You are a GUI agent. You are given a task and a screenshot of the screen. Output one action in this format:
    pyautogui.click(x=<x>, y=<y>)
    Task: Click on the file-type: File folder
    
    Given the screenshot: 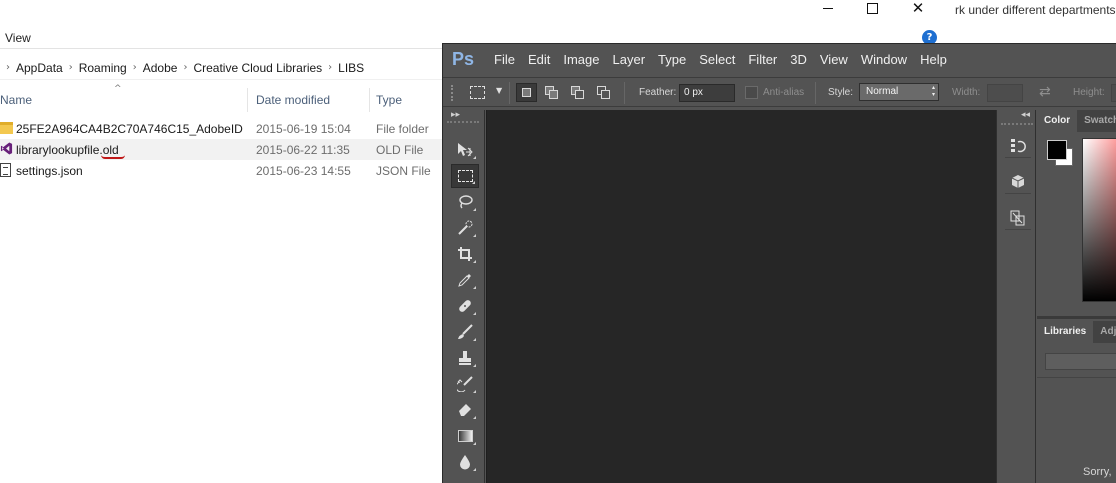 What is the action you would take?
    pyautogui.click(x=402, y=128)
    